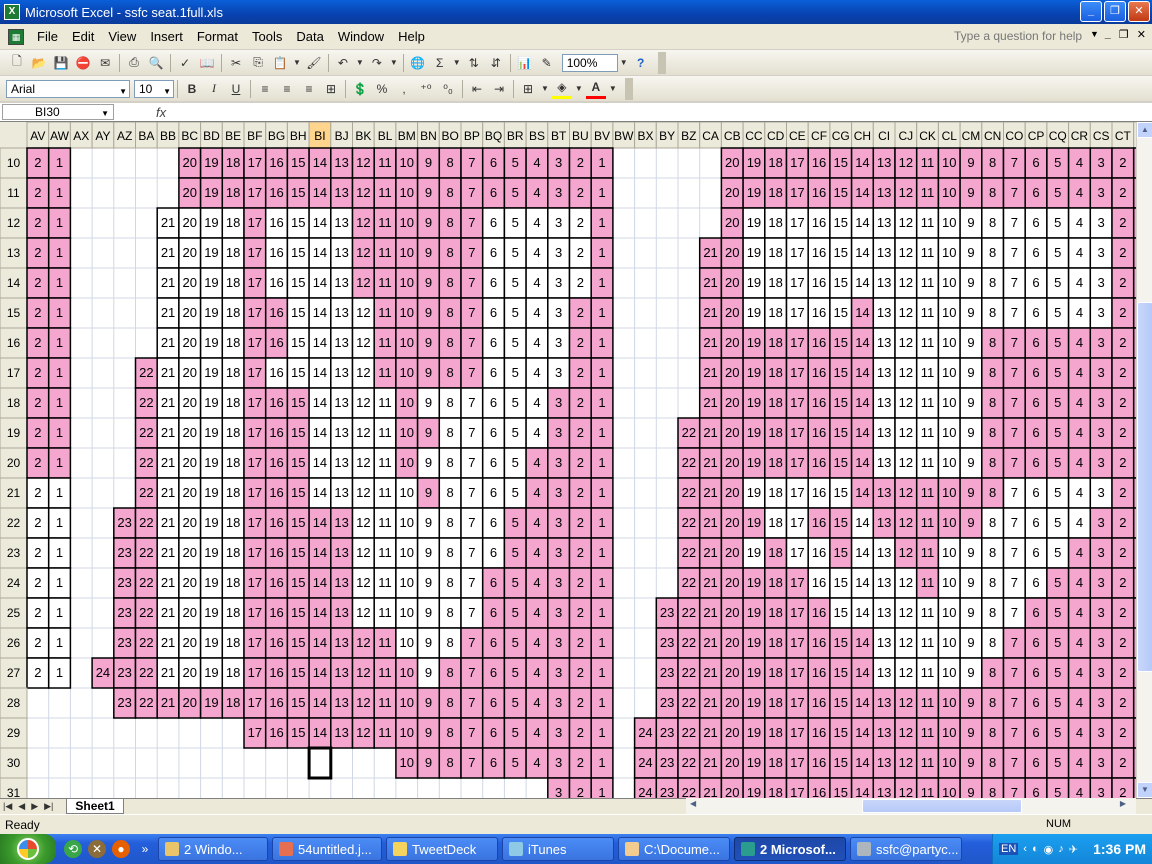 This screenshot has width=1152, height=864. Describe the element at coordinates (161, 112) in the screenshot. I see `insert-function-icon: fx` at that location.